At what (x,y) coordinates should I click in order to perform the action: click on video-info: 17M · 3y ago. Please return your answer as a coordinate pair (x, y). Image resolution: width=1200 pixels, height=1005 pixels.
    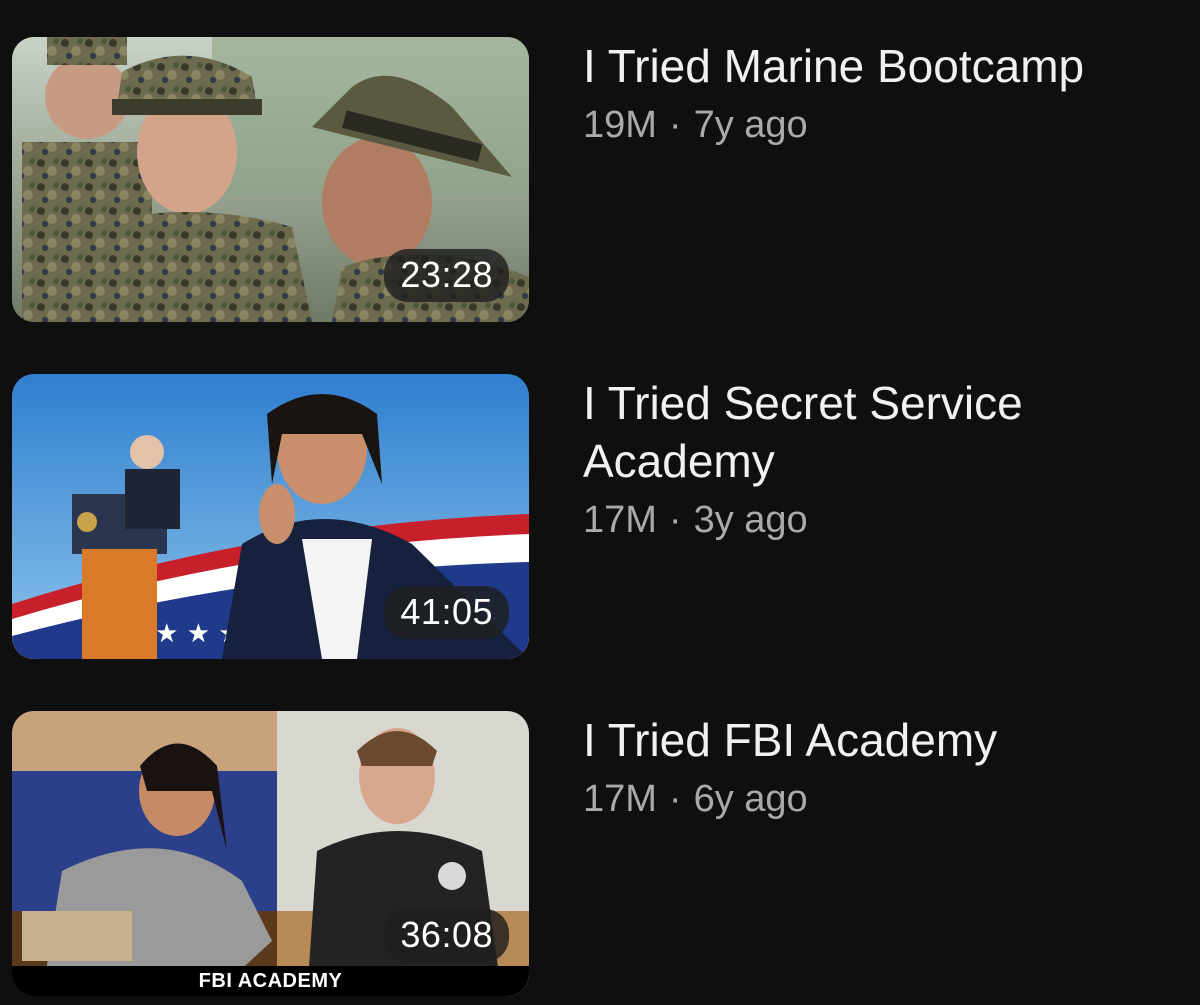
    Looking at the image, I should click on (883, 520).